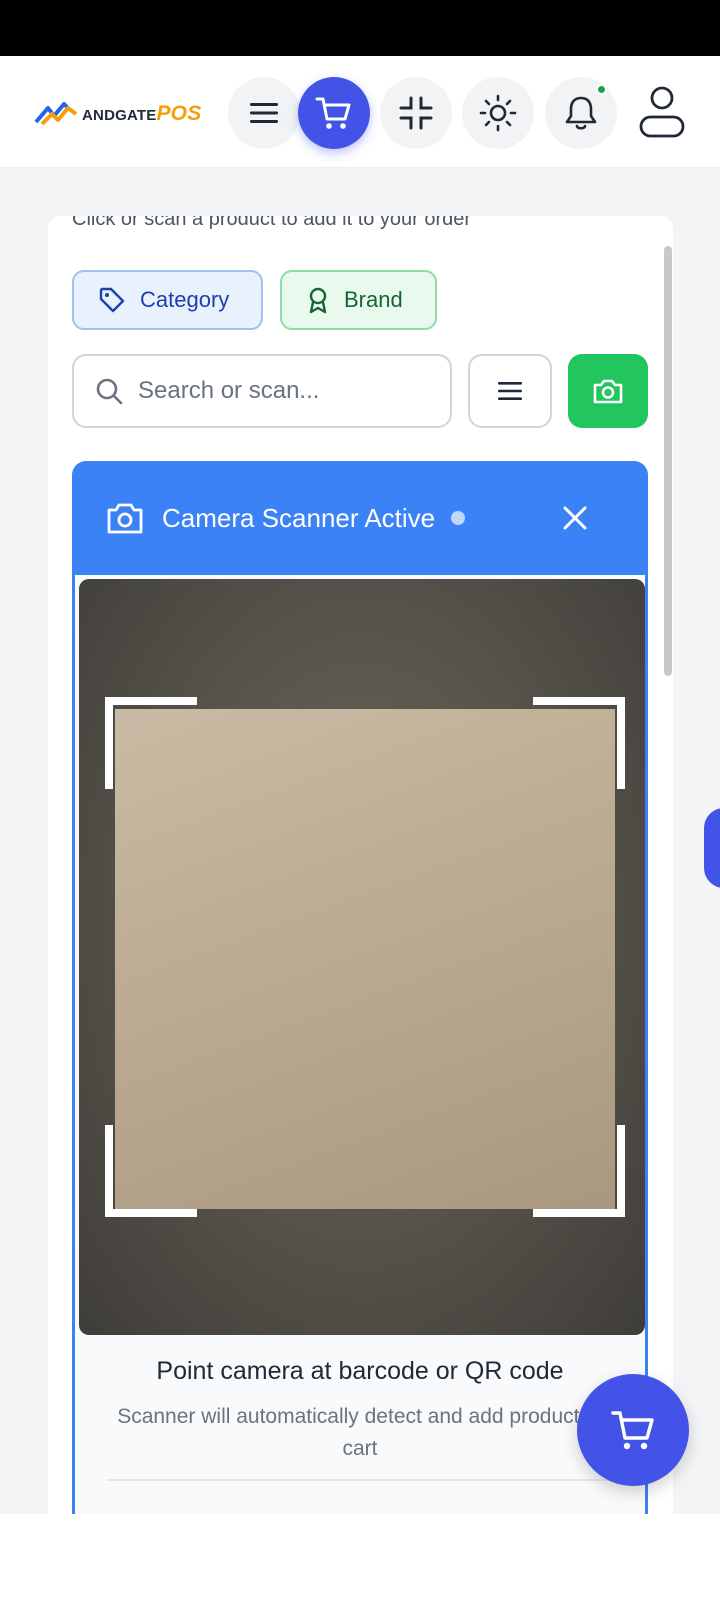 This screenshot has width=720, height=1600. I want to click on scanner-status-dot, so click(458, 518).